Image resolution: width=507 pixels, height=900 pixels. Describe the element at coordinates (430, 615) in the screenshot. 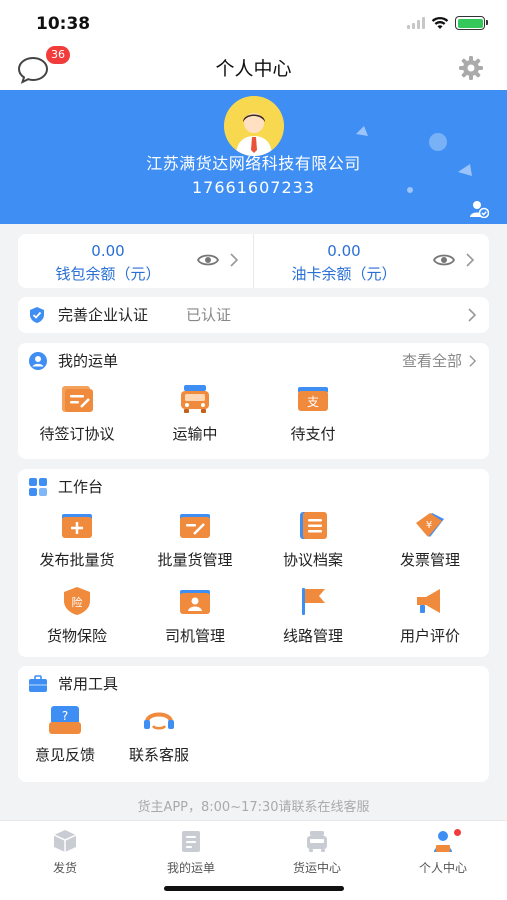

I see `user-reviews: 用户评价` at that location.